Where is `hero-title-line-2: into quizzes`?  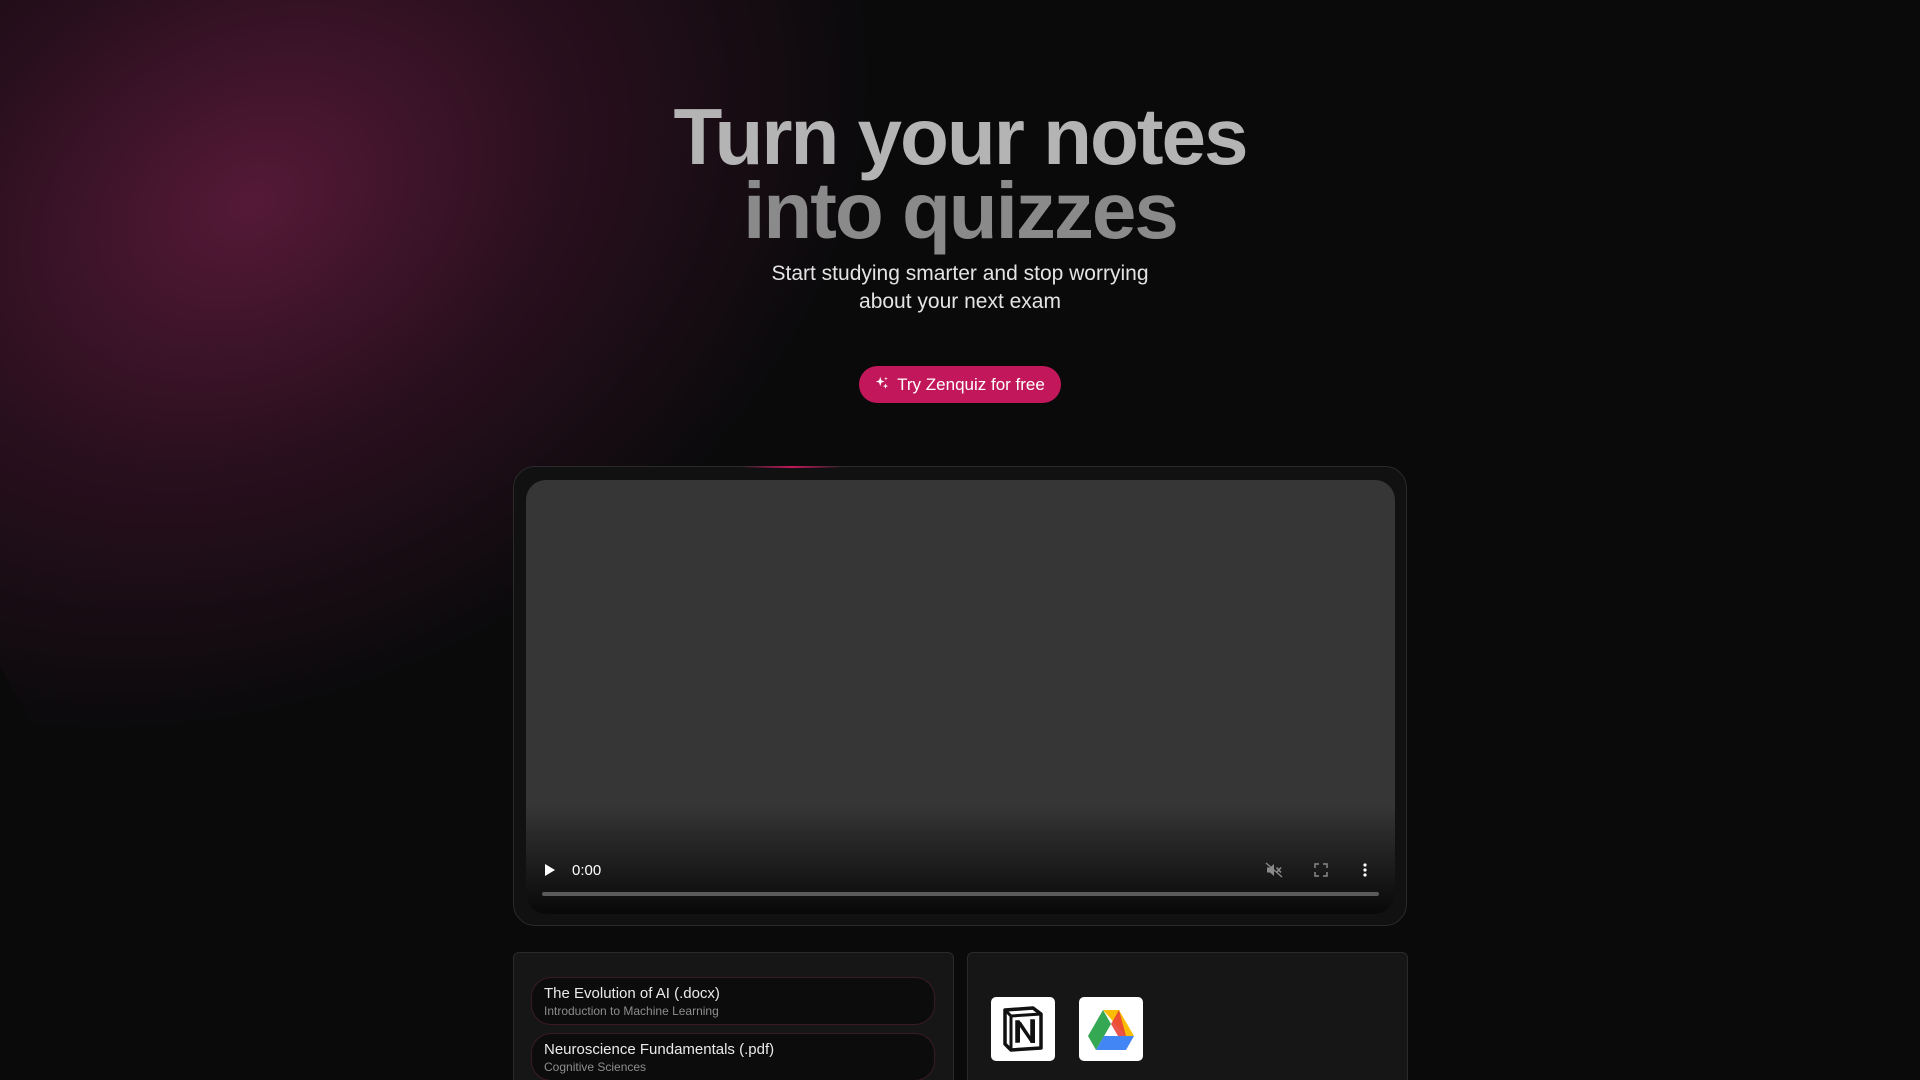 hero-title-line-2: into quizzes is located at coordinates (961, 210).